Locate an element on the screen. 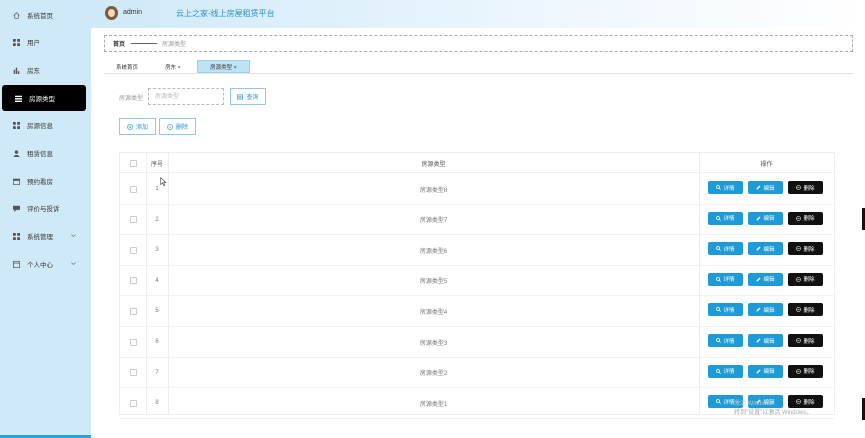  window-icon is located at coordinates (16, 264).